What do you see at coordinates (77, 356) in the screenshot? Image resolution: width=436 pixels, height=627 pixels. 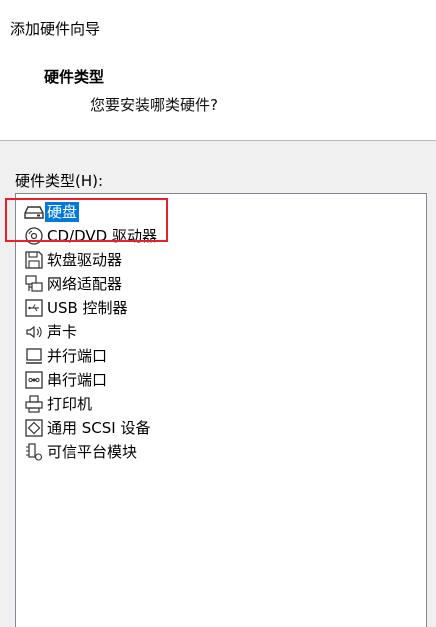 I see `list-item-label: 并行端口` at bounding box center [77, 356].